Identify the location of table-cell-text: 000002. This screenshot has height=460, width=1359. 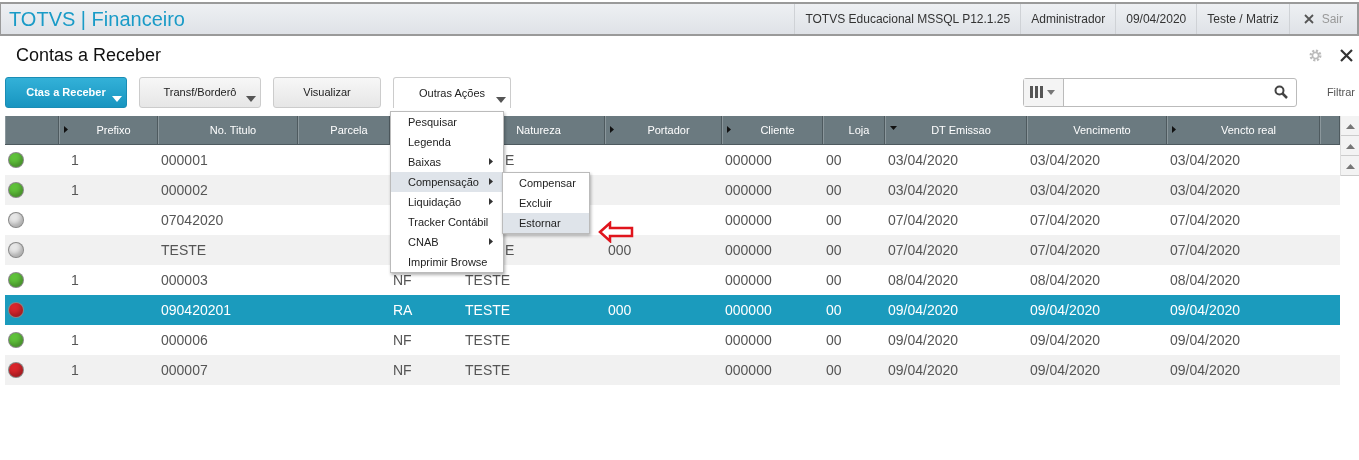
(184, 190).